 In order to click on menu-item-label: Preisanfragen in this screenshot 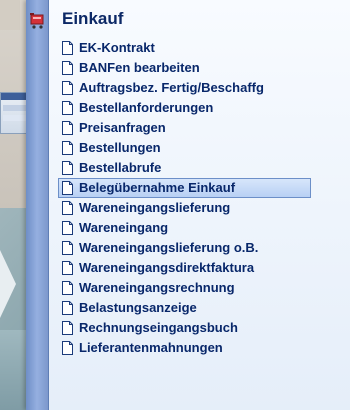, I will do `click(122, 127)`.